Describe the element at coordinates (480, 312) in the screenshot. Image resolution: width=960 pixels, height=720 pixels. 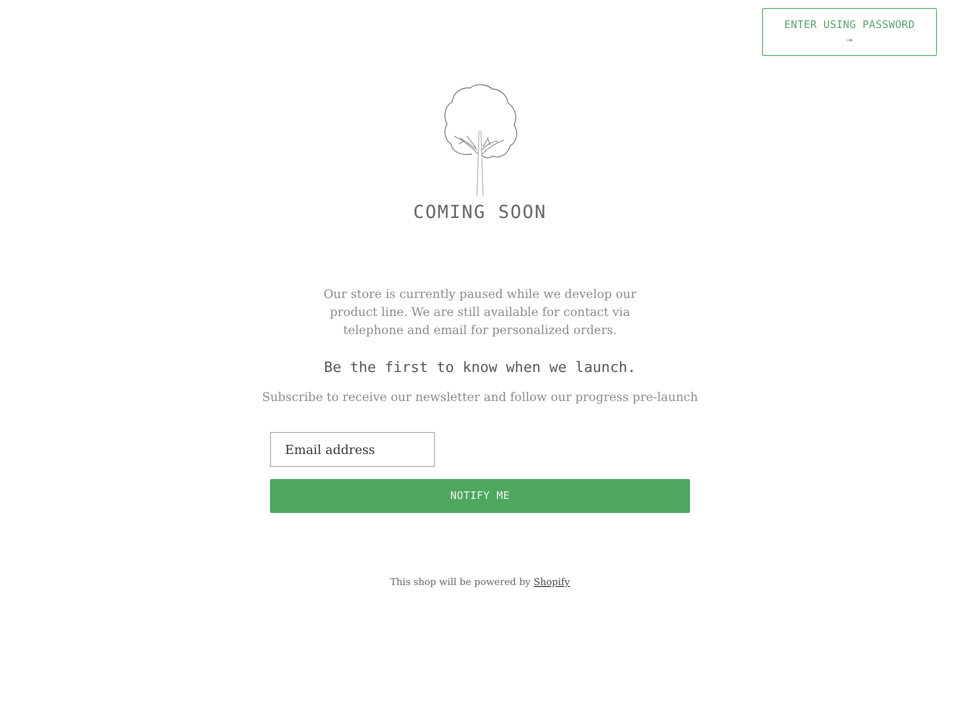
I see `store-message: Our store is currently paused while we develop our product line. We are still available for contact via telephone and email for personalized orders.` at that location.